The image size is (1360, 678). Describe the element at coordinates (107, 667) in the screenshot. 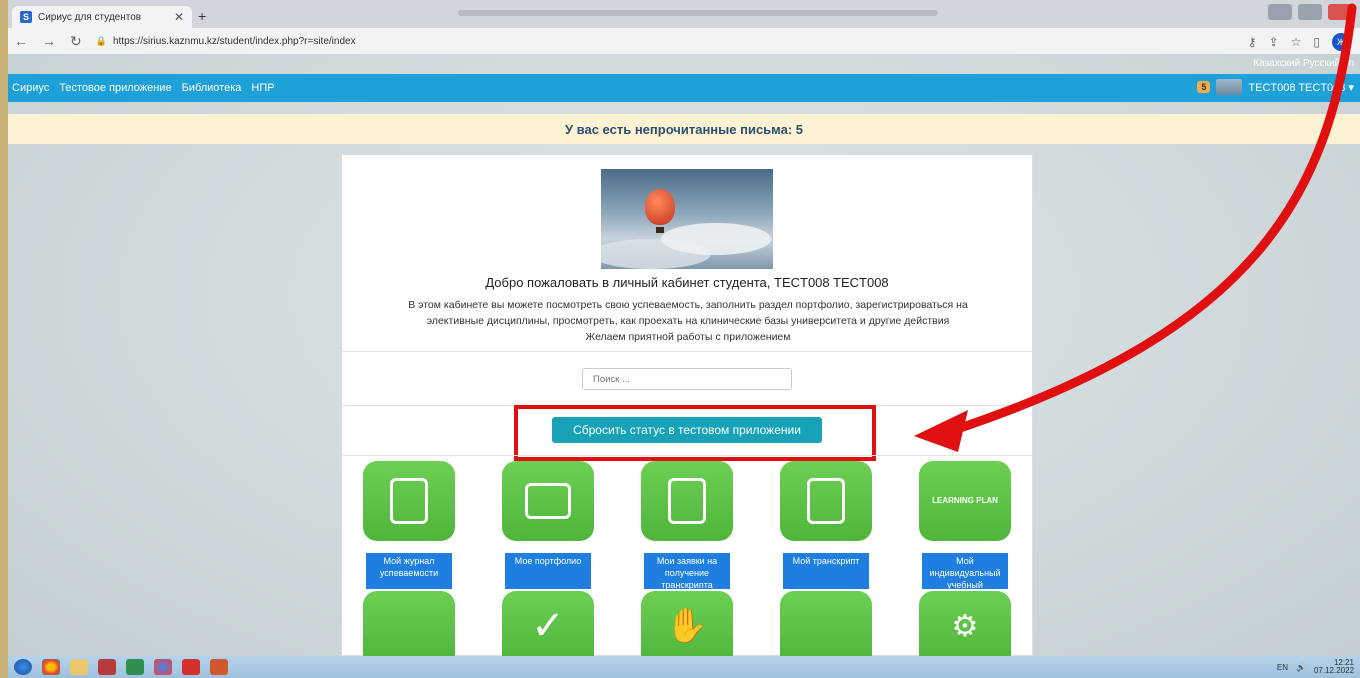

I see `winrar-icon` at that location.